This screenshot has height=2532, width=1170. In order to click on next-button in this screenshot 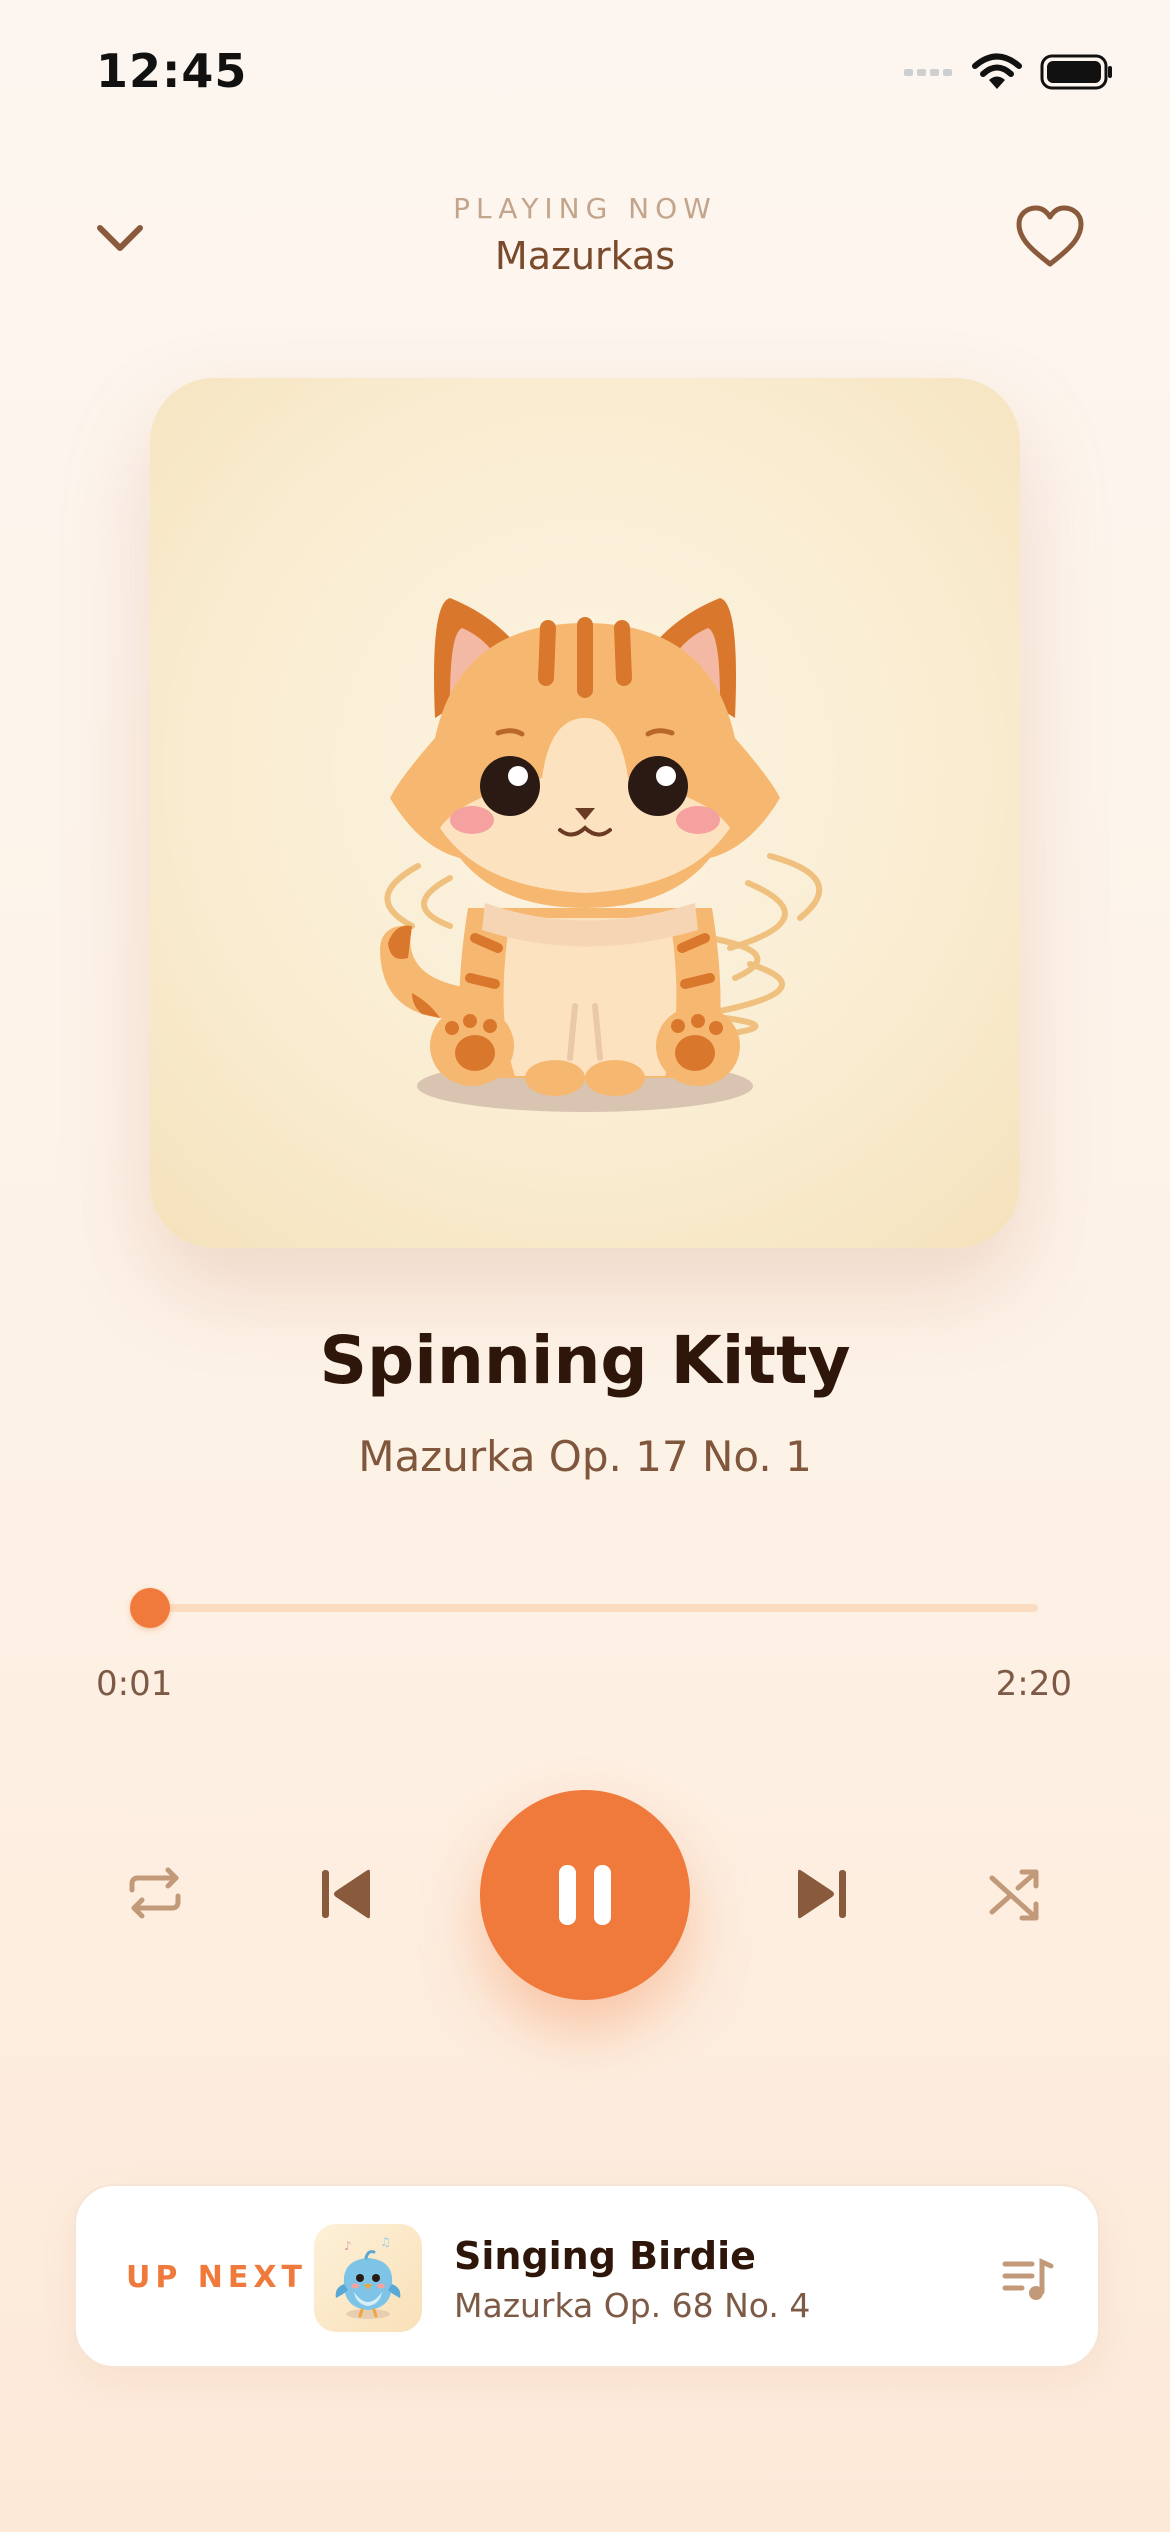, I will do `click(822, 1894)`.